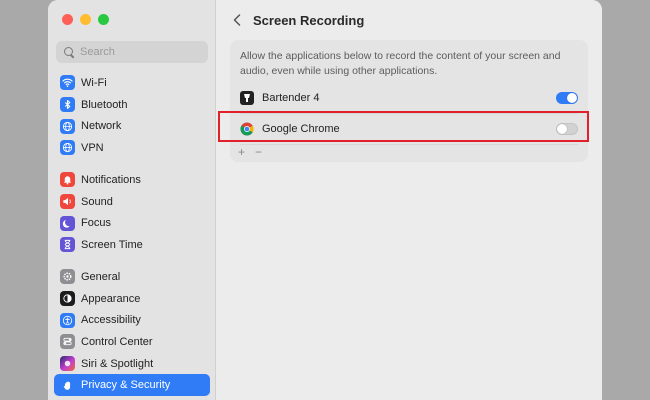  What do you see at coordinates (409, 98) in the screenshot?
I see `app-row-bartender: Bartender 4` at bounding box center [409, 98].